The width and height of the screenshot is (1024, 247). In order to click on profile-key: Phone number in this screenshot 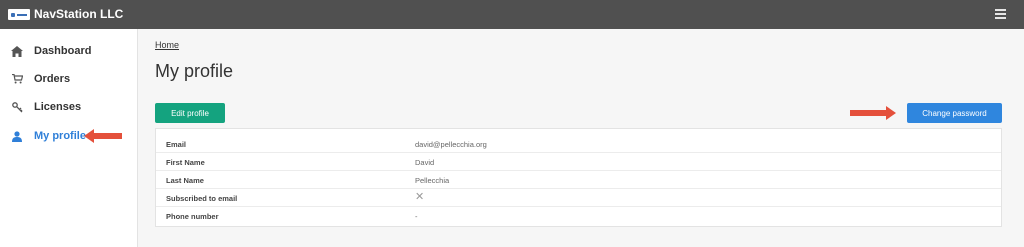, I will do `click(192, 216)`.